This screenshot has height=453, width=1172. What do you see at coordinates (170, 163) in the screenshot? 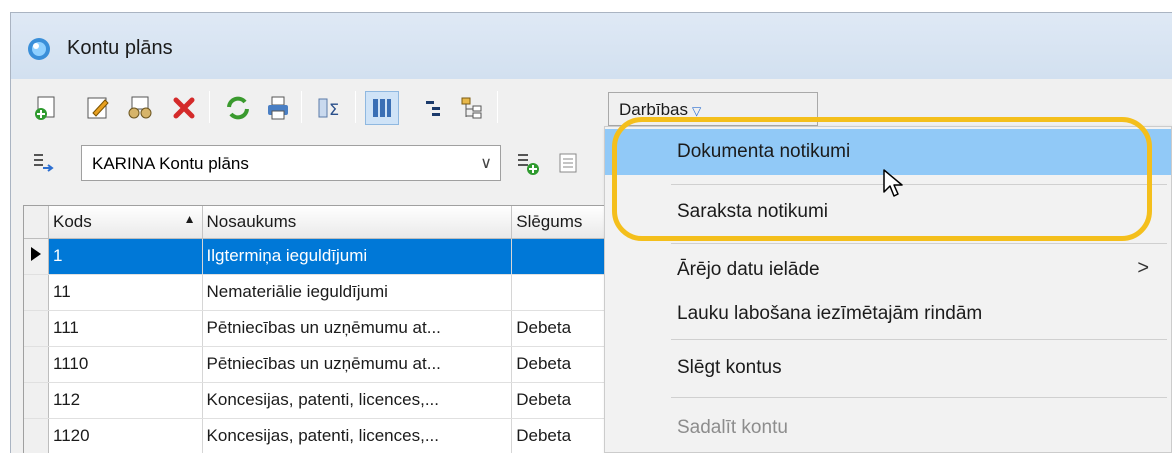
I see `plan-select-value: KARINA Kontu plāns` at bounding box center [170, 163].